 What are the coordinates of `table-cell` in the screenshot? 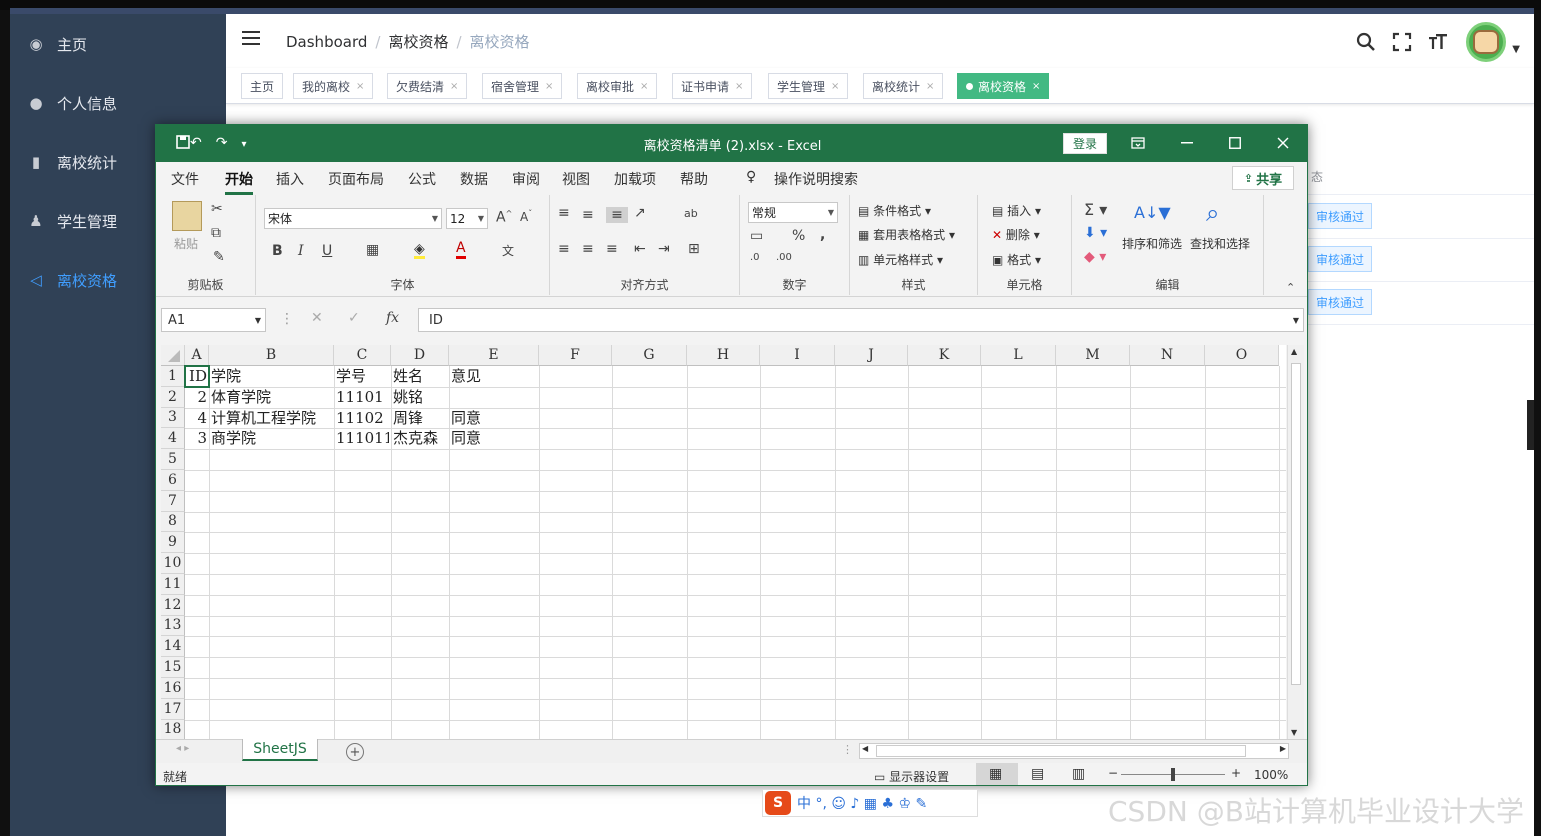 It's located at (494, 398).